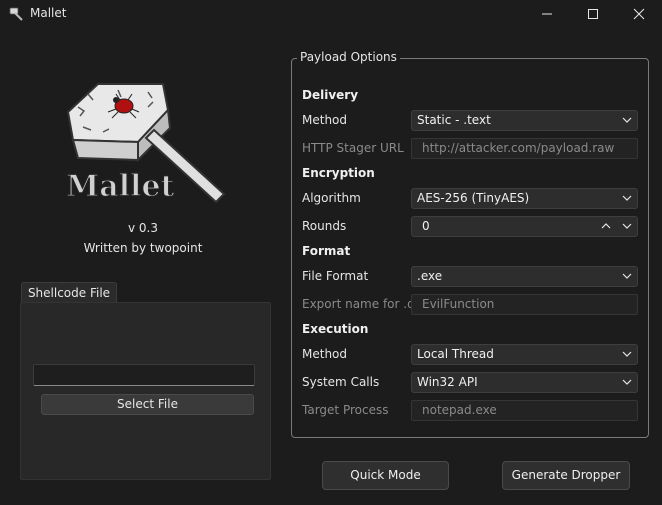 The image size is (662, 505). What do you see at coordinates (353, 148) in the screenshot?
I see `http-stager-url-label: HTTP Stager URL` at bounding box center [353, 148].